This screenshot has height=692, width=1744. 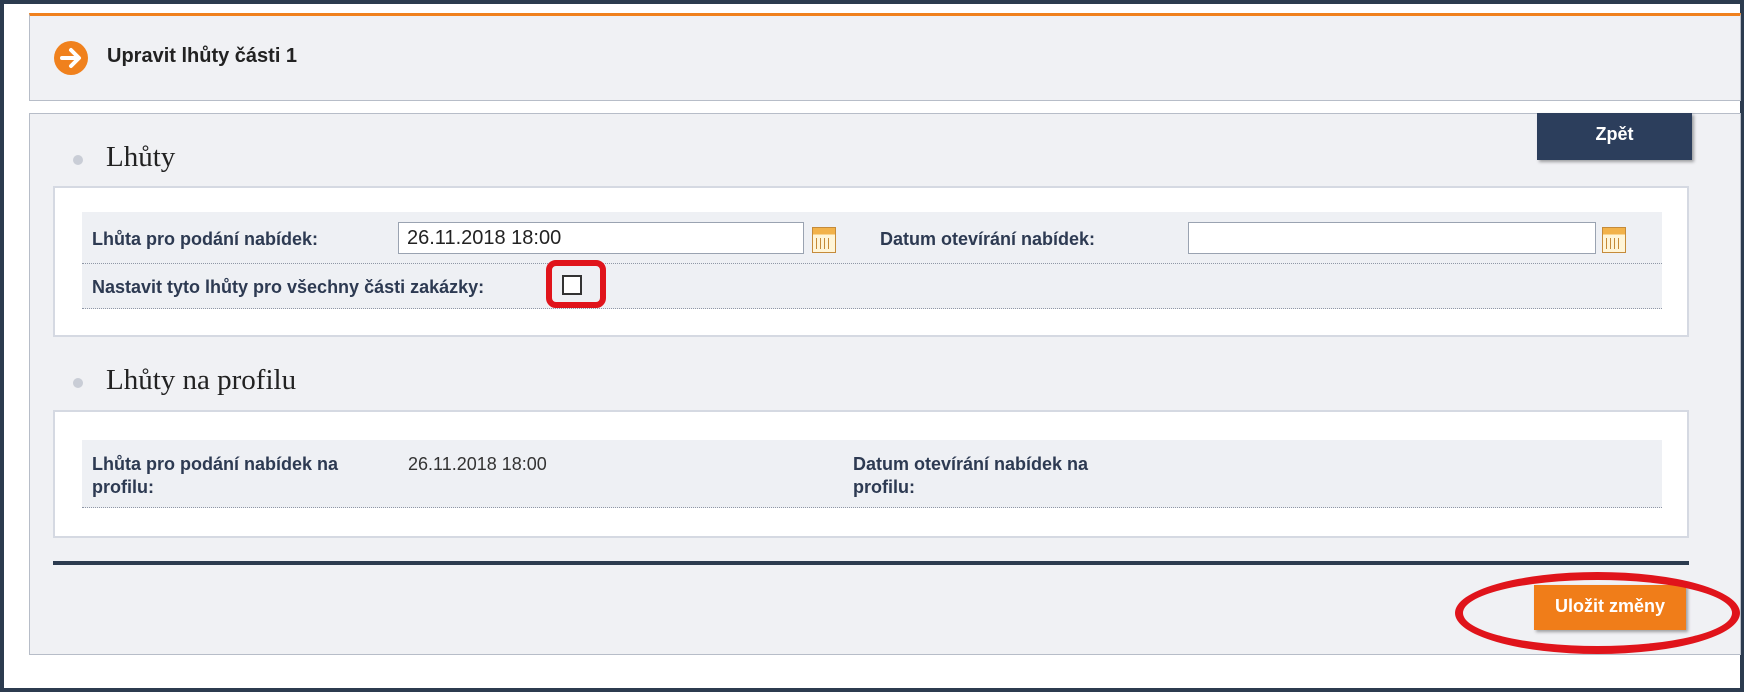 I want to click on back-button: Zpět, so click(x=1614, y=136).